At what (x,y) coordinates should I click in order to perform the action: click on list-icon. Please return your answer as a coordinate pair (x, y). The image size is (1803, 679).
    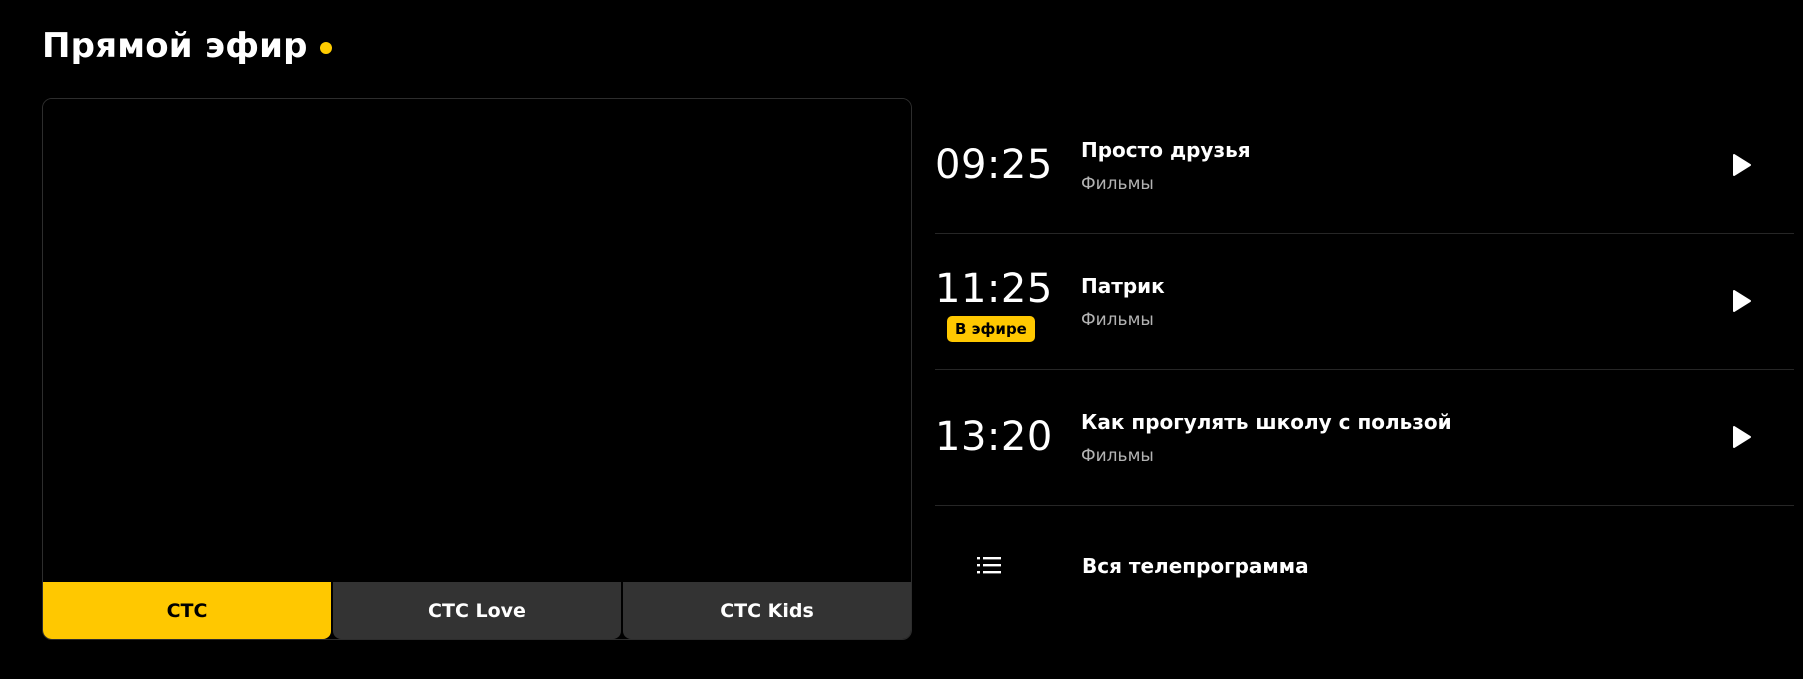
    Looking at the image, I should click on (989, 565).